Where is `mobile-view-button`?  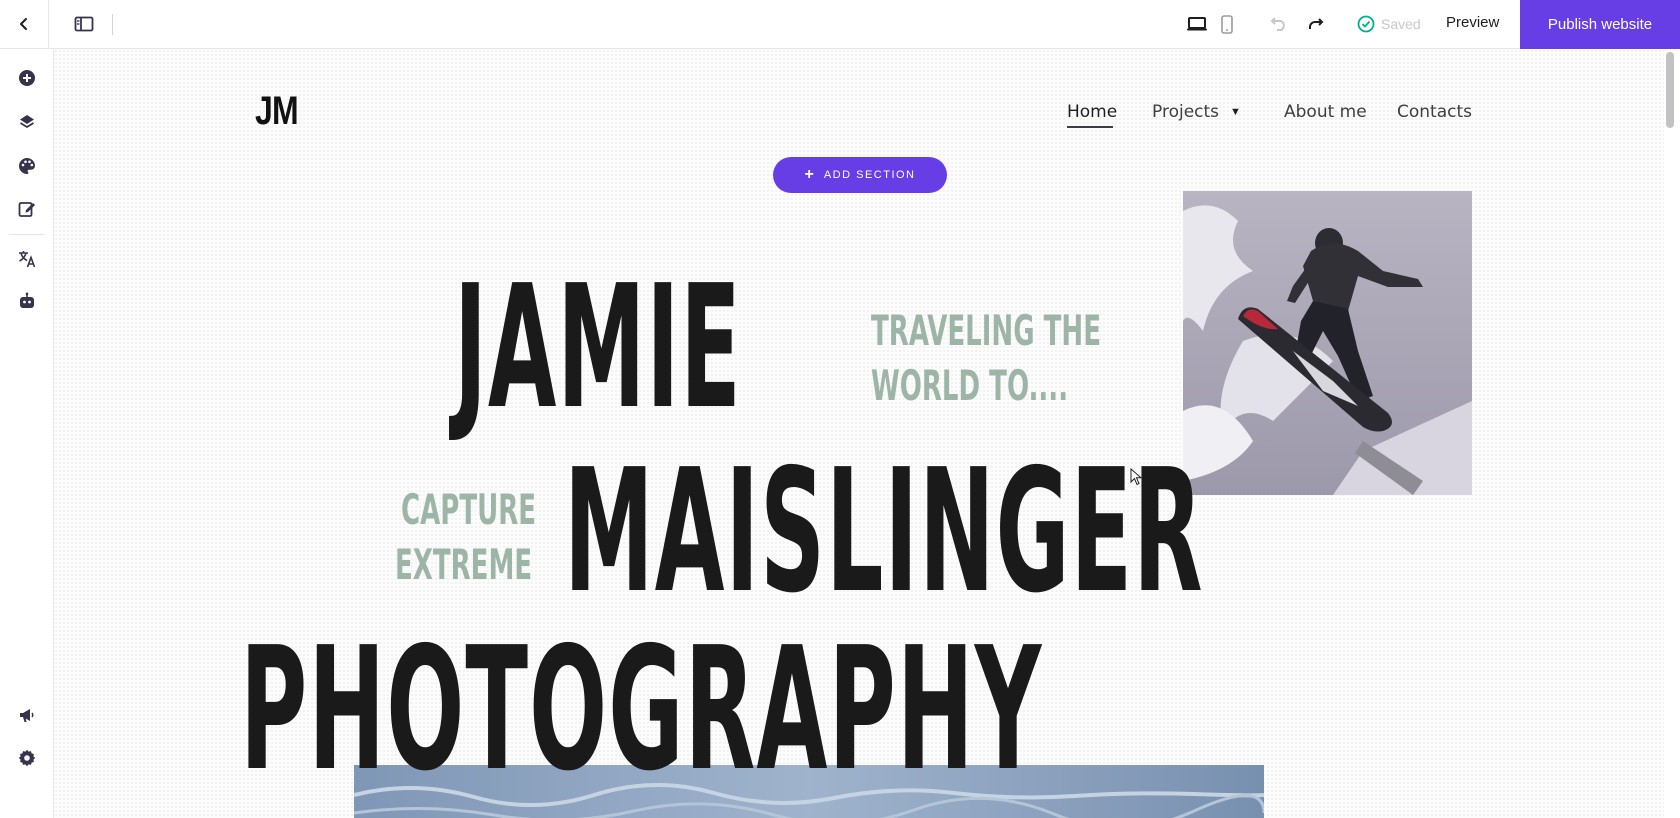 mobile-view-button is located at coordinates (1227, 24).